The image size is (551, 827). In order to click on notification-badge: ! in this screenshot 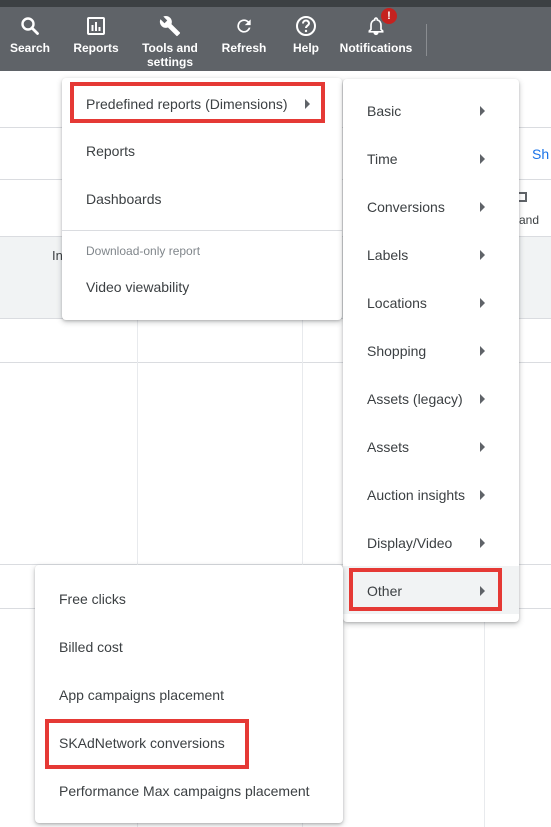, I will do `click(389, 16)`.